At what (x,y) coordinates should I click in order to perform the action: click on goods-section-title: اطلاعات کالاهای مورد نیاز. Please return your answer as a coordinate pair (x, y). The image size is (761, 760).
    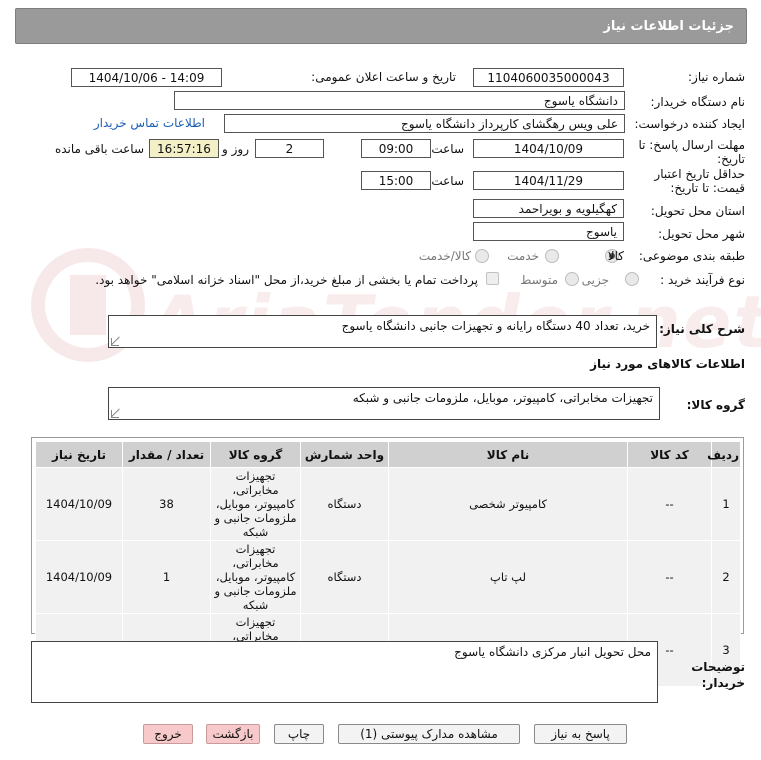
    Looking at the image, I should click on (667, 364).